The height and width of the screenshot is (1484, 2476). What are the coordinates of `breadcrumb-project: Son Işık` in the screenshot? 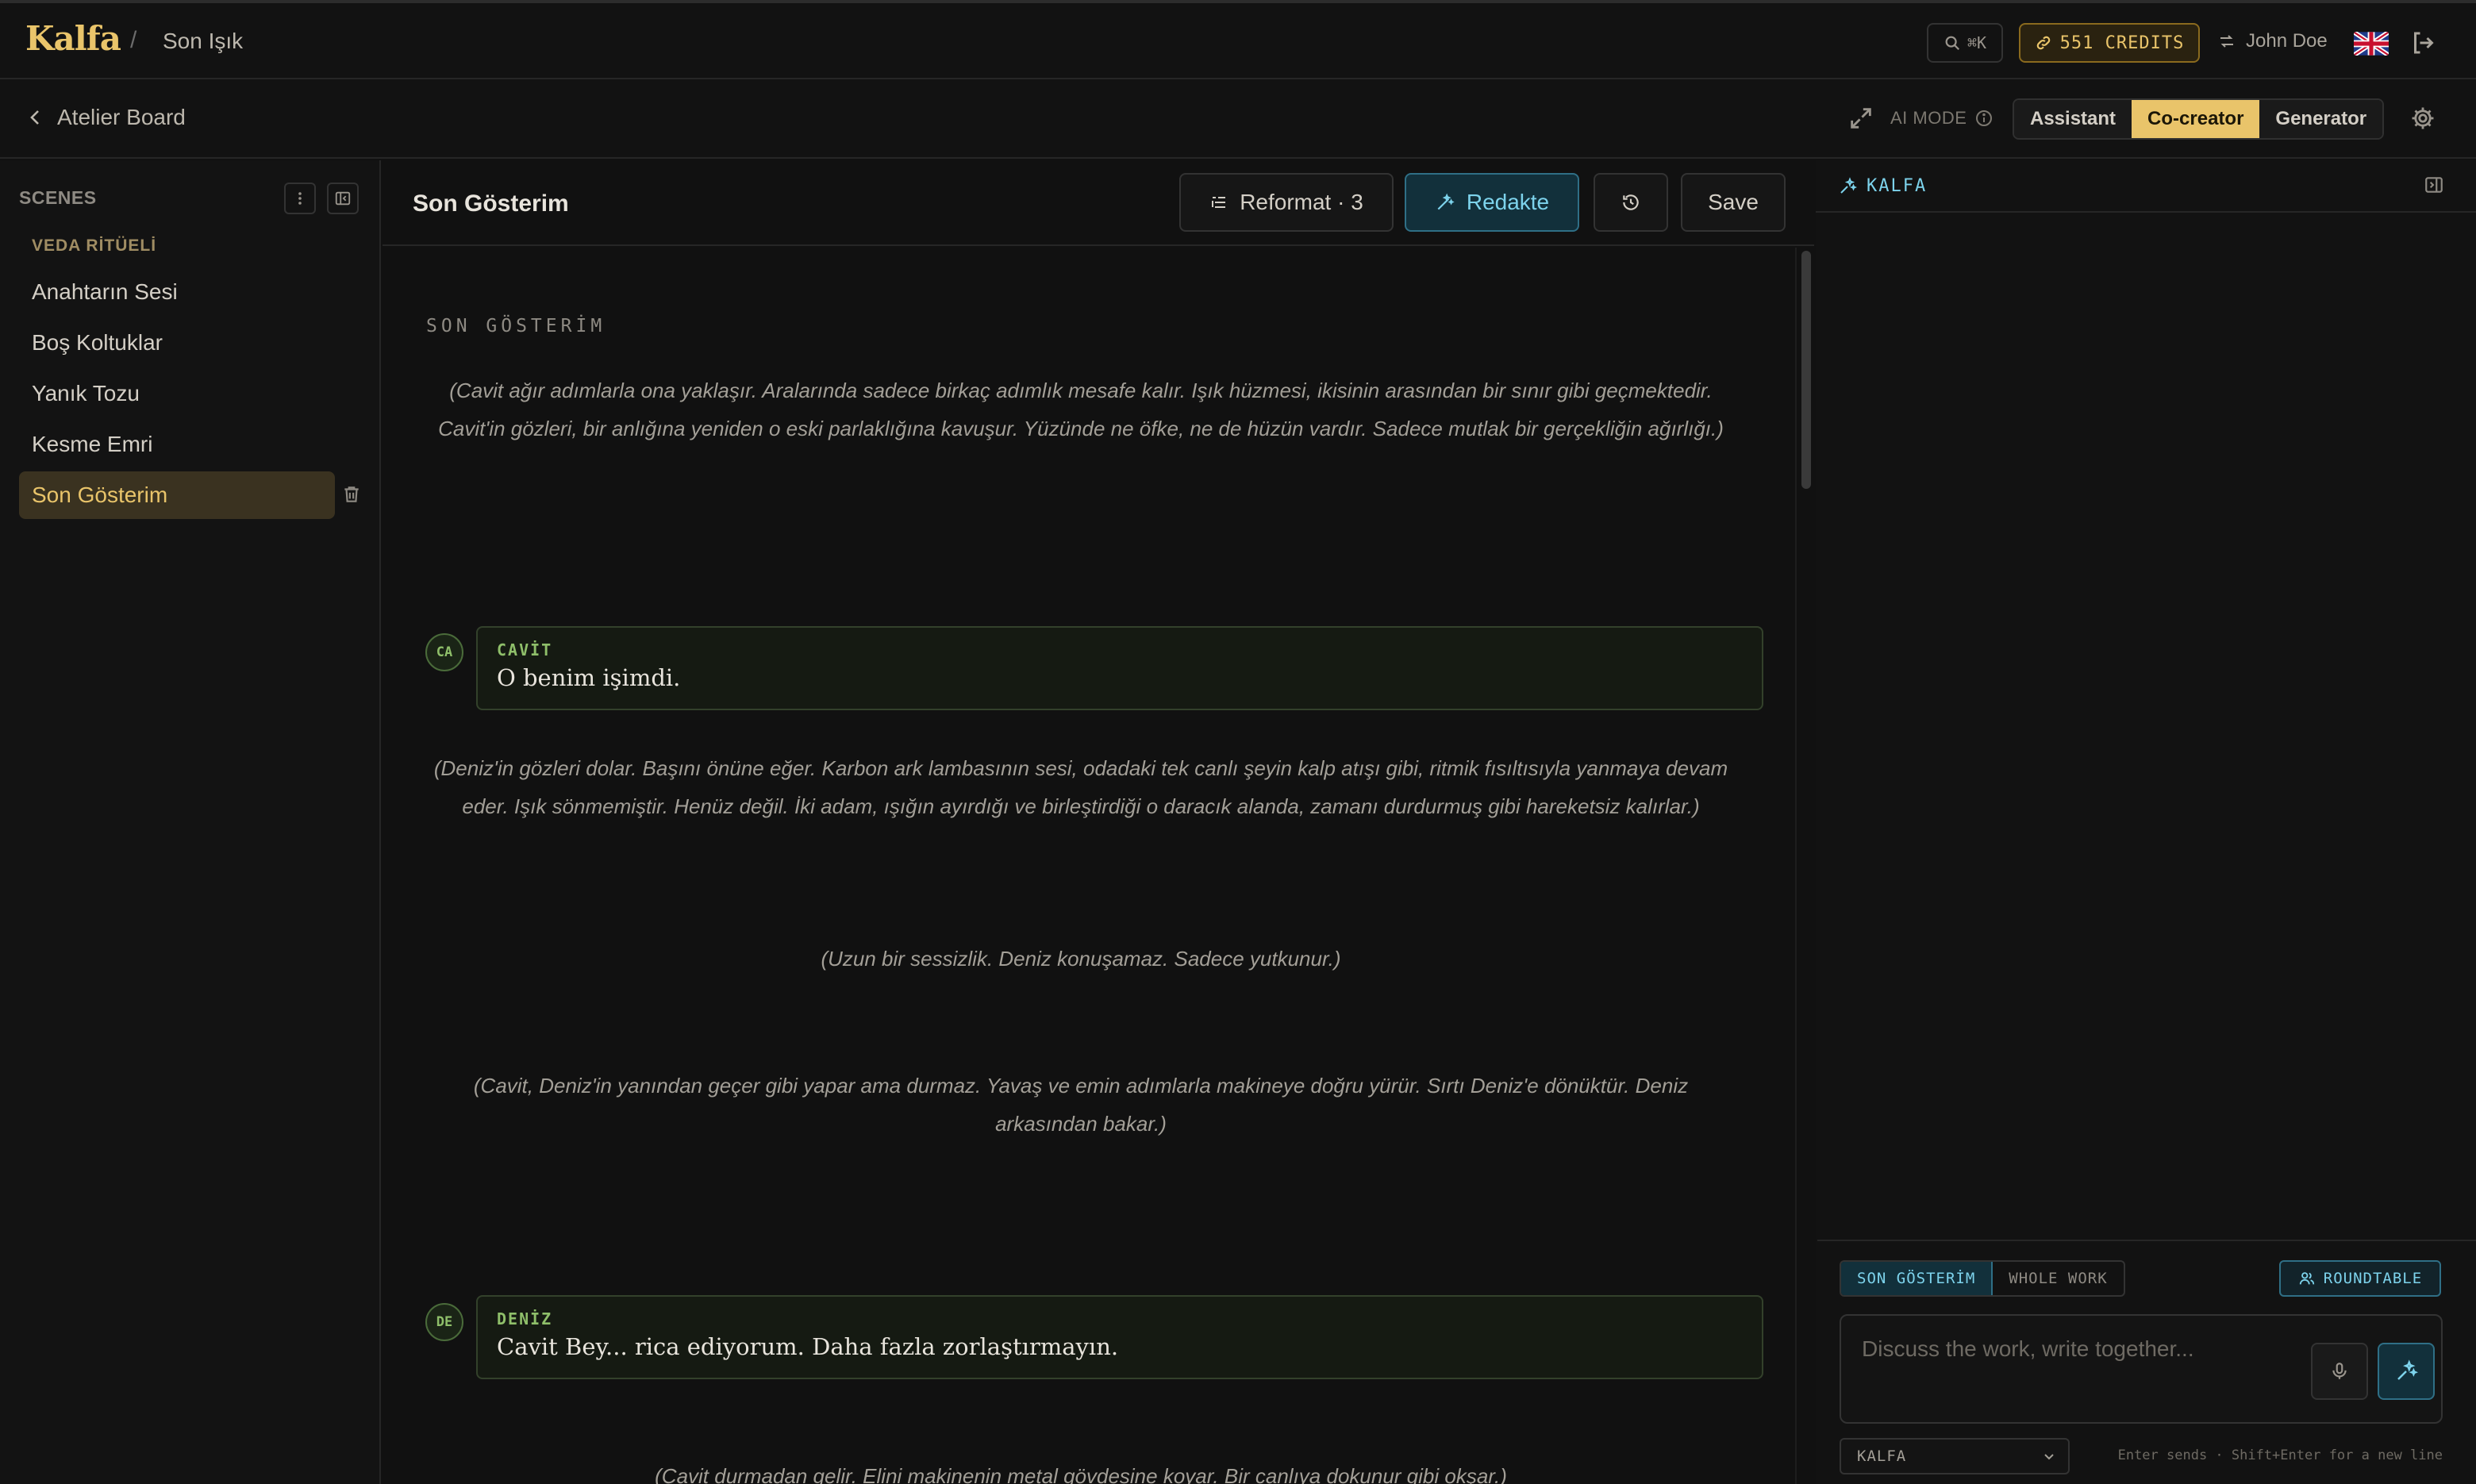 It's located at (203, 41).